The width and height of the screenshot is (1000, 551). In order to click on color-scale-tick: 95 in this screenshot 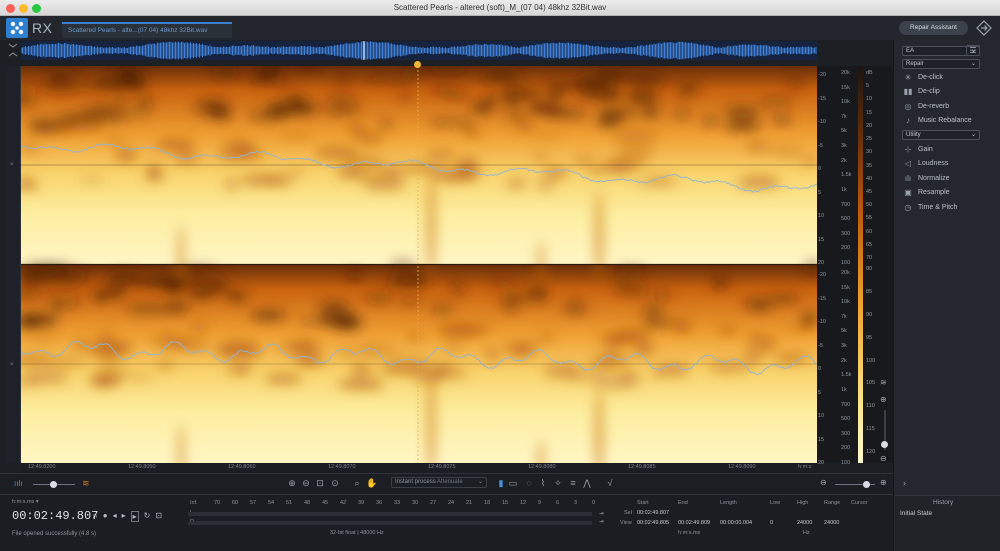, I will do `click(869, 337)`.